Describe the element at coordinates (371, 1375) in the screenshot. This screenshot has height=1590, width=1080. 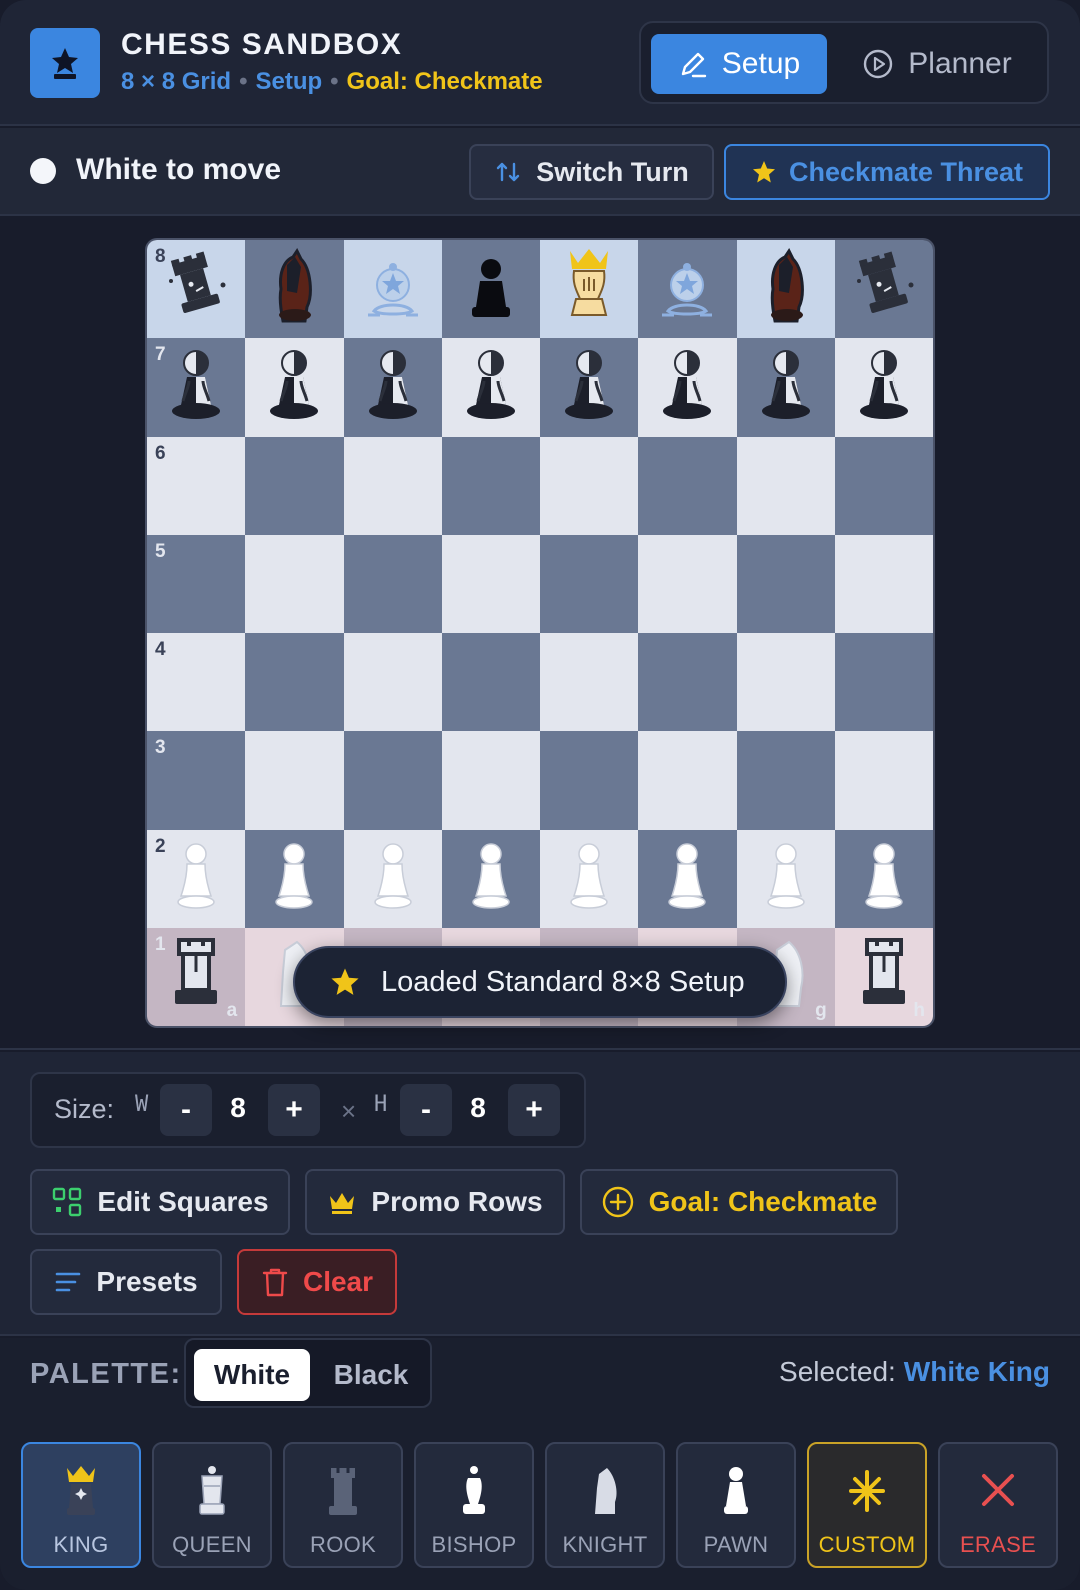
I see `black-color-button: Black` at that location.